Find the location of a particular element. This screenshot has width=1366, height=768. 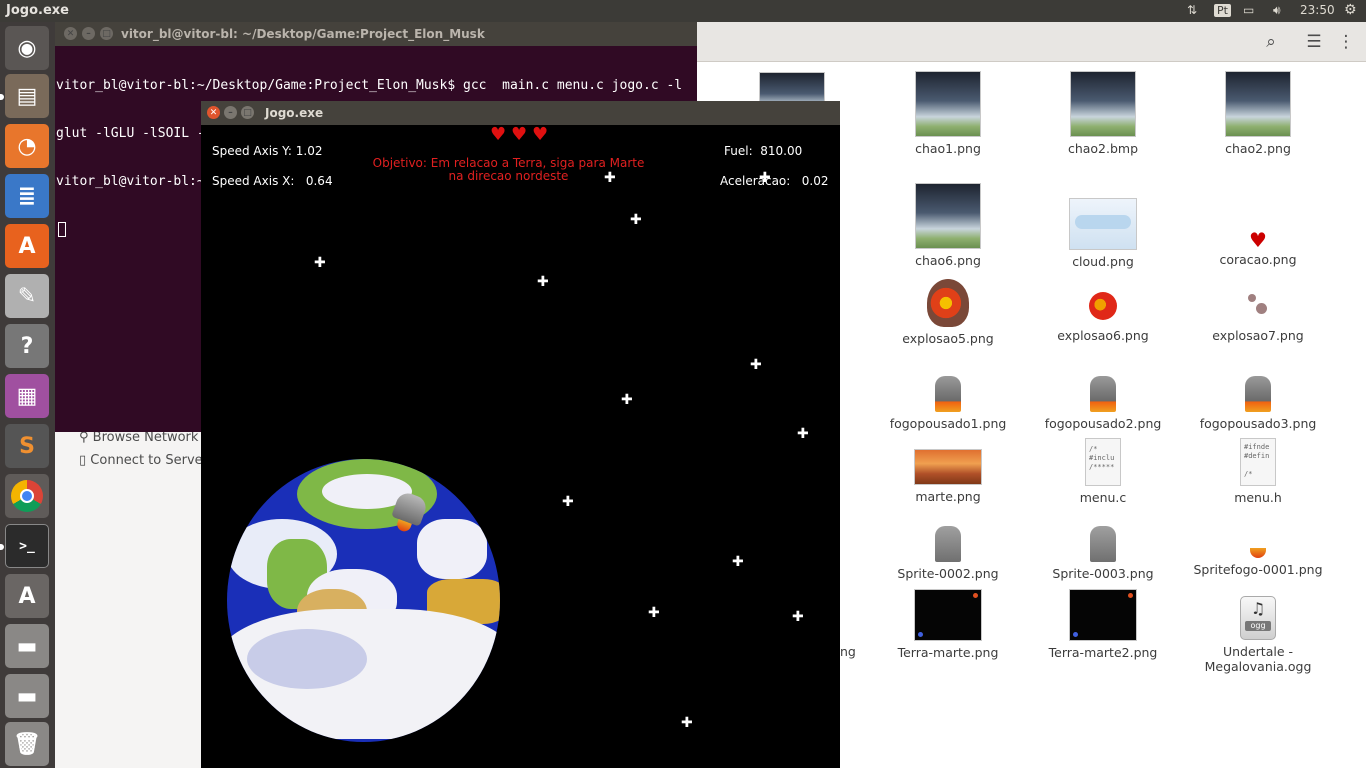

sublime-text-icon: S is located at coordinates (27, 446).